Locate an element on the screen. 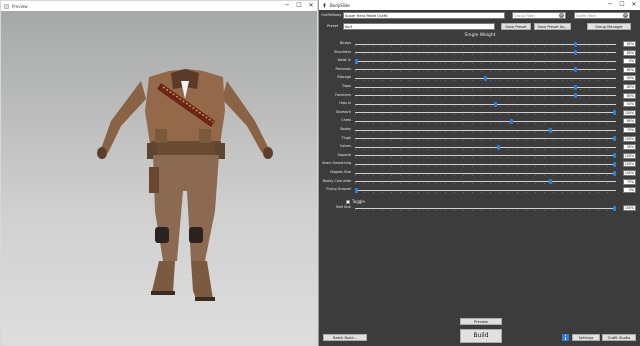 This screenshot has width=640, height=346. slider-label: Calves is located at coordinates (345, 146).